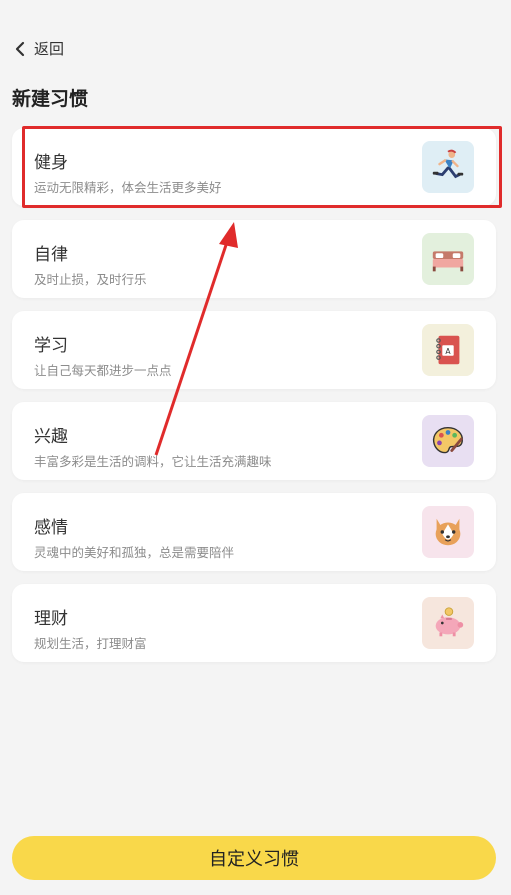 The width and height of the screenshot is (511, 895). I want to click on habit-name: 学习, so click(51, 346).